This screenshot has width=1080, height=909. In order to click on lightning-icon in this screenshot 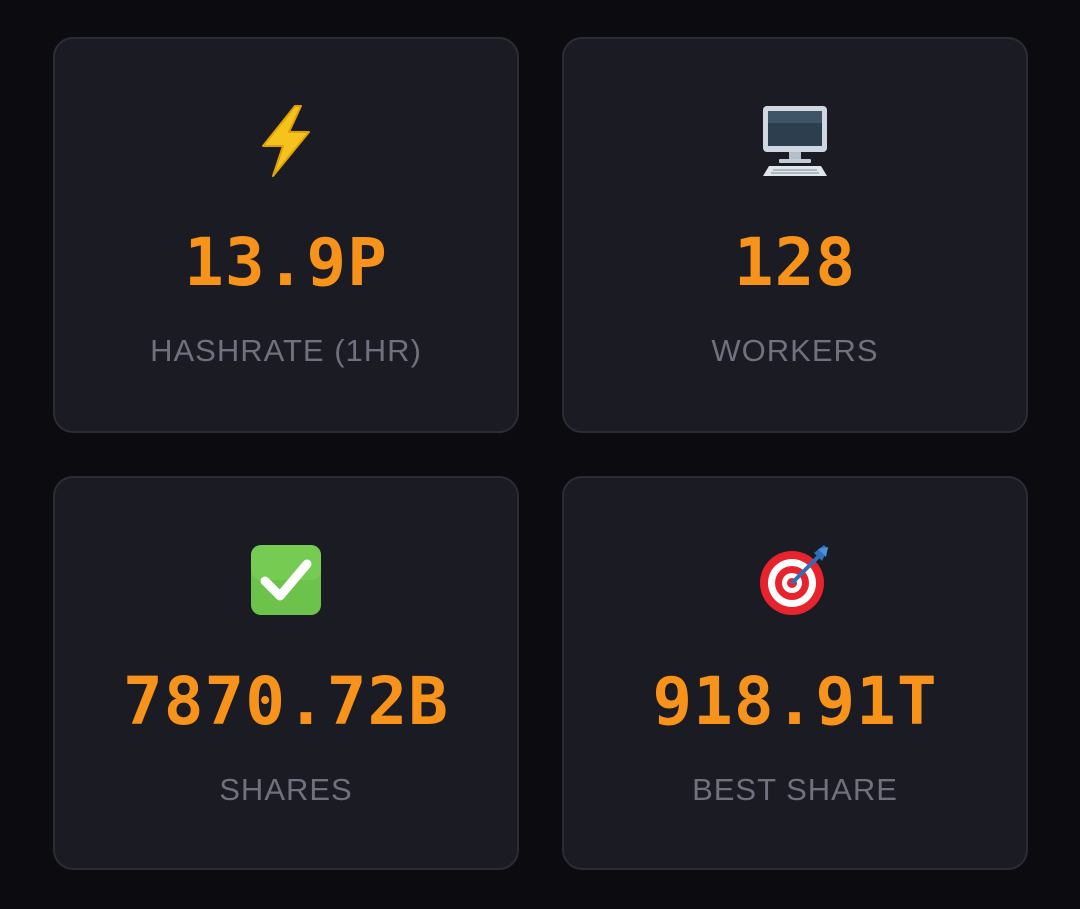, I will do `click(286, 141)`.